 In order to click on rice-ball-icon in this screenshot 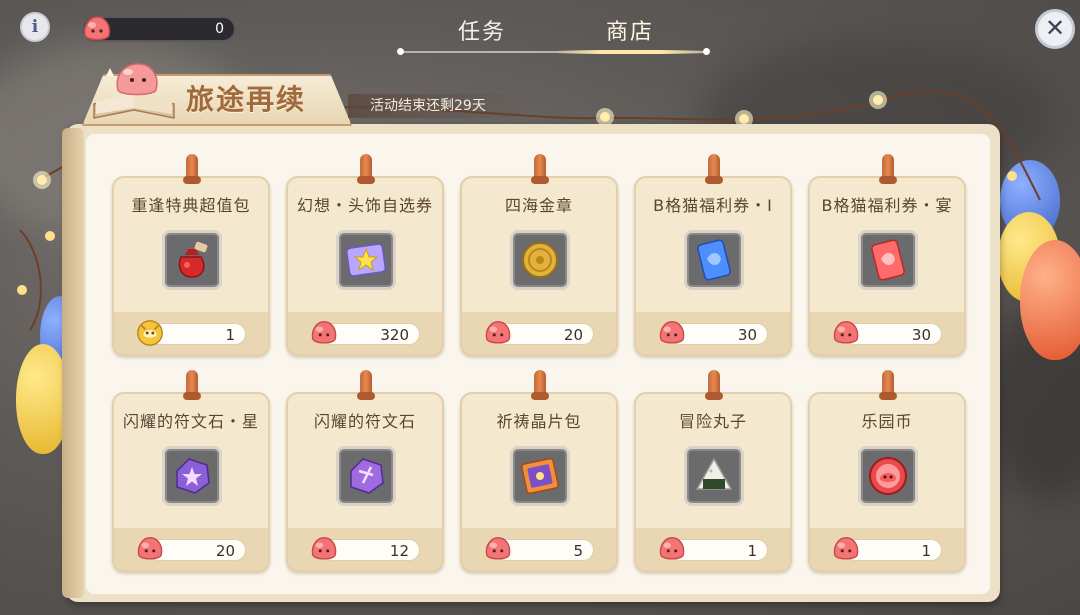, I will do `click(714, 476)`.